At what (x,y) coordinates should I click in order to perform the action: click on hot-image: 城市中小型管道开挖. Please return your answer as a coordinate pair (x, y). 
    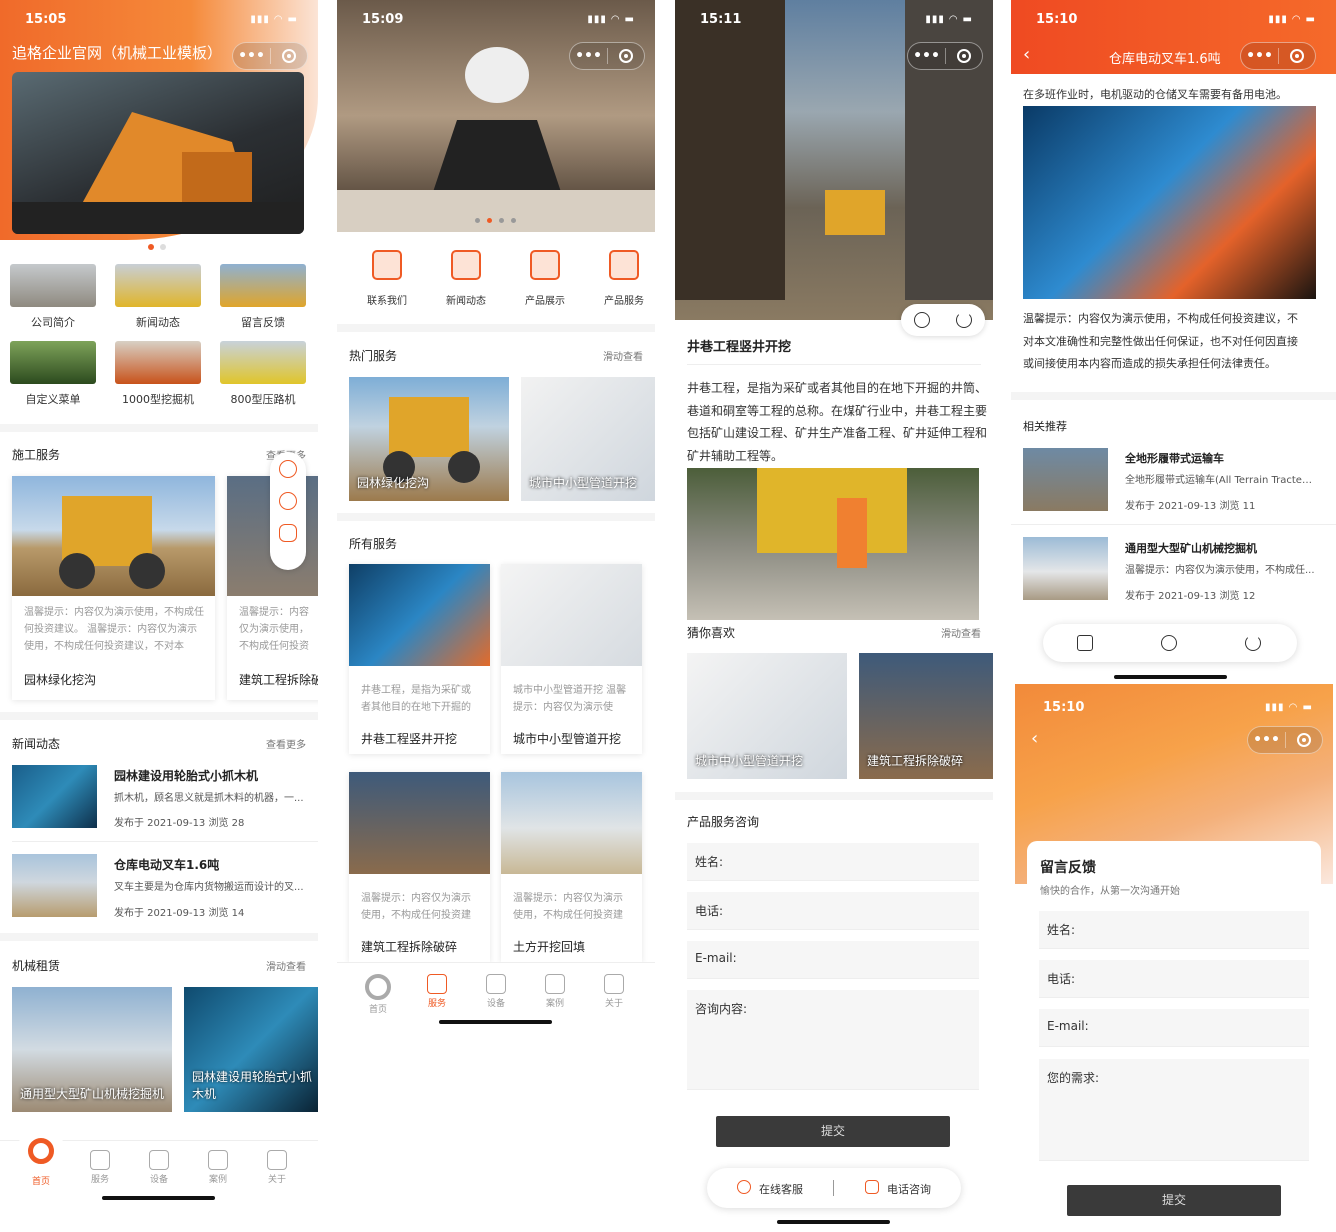
    Looking at the image, I should click on (588, 439).